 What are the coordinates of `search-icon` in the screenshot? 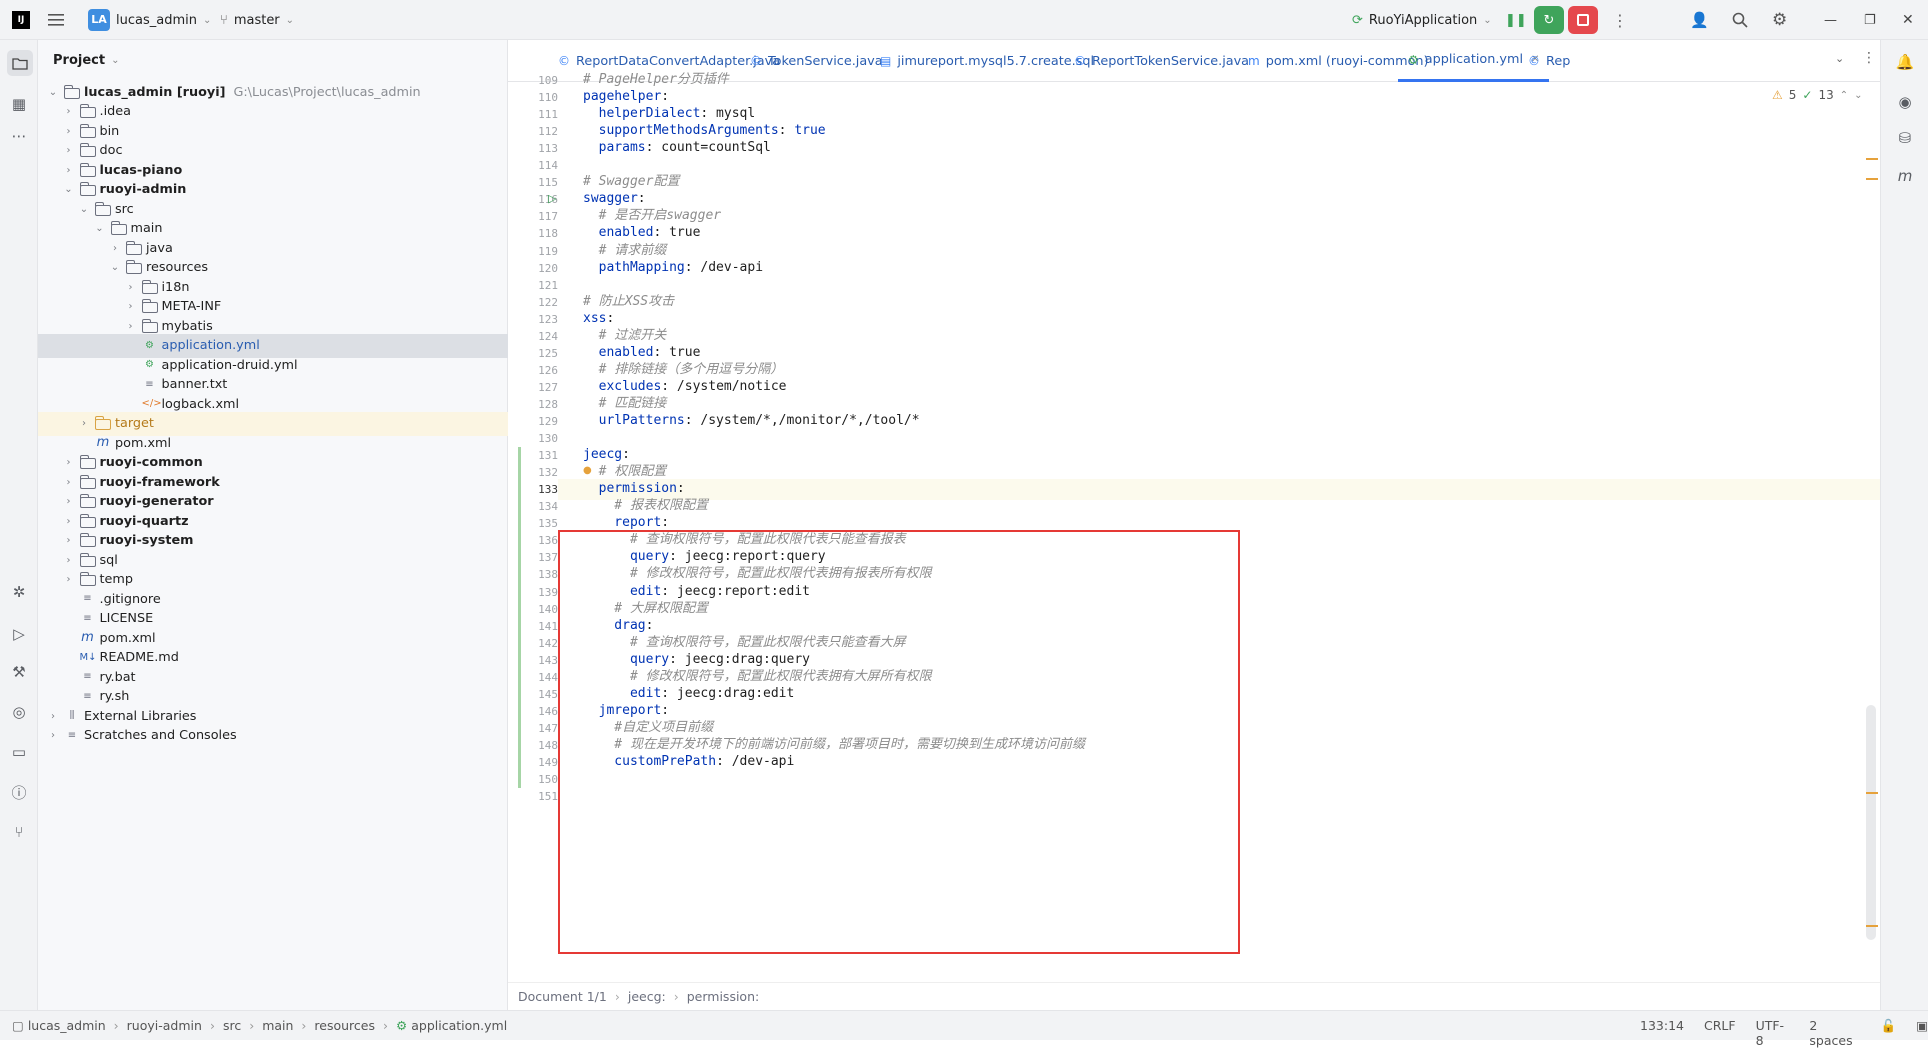 It's located at (1740, 20).